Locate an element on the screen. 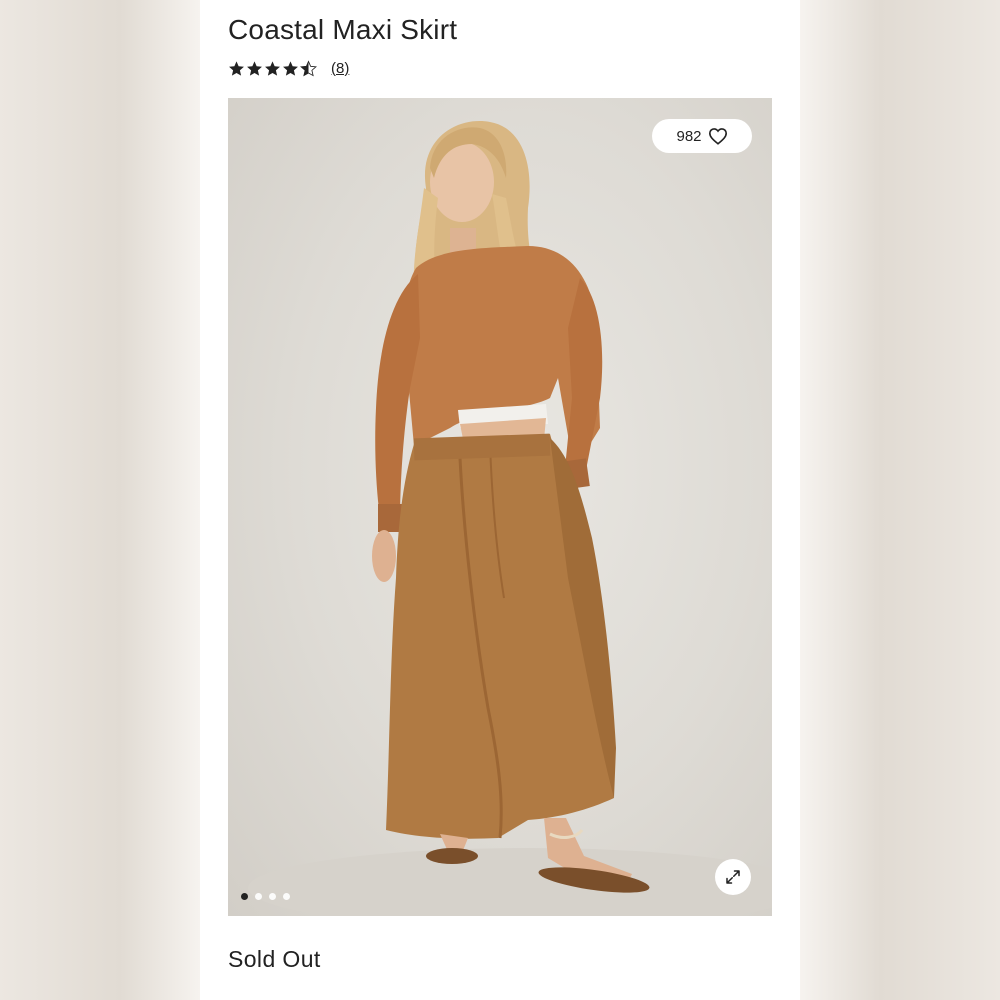 This screenshot has height=1000, width=1000. like-count: 982 is located at coordinates (689, 136).